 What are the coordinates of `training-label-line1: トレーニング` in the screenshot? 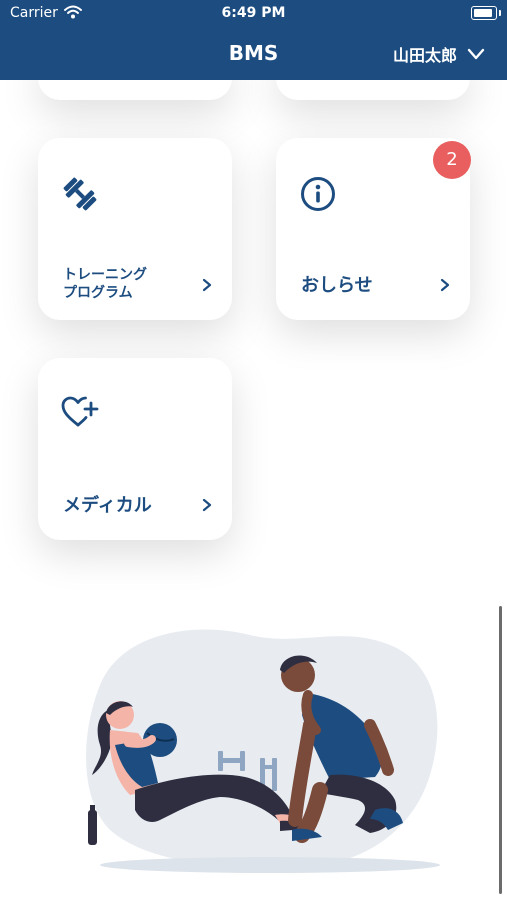 It's located at (105, 275).